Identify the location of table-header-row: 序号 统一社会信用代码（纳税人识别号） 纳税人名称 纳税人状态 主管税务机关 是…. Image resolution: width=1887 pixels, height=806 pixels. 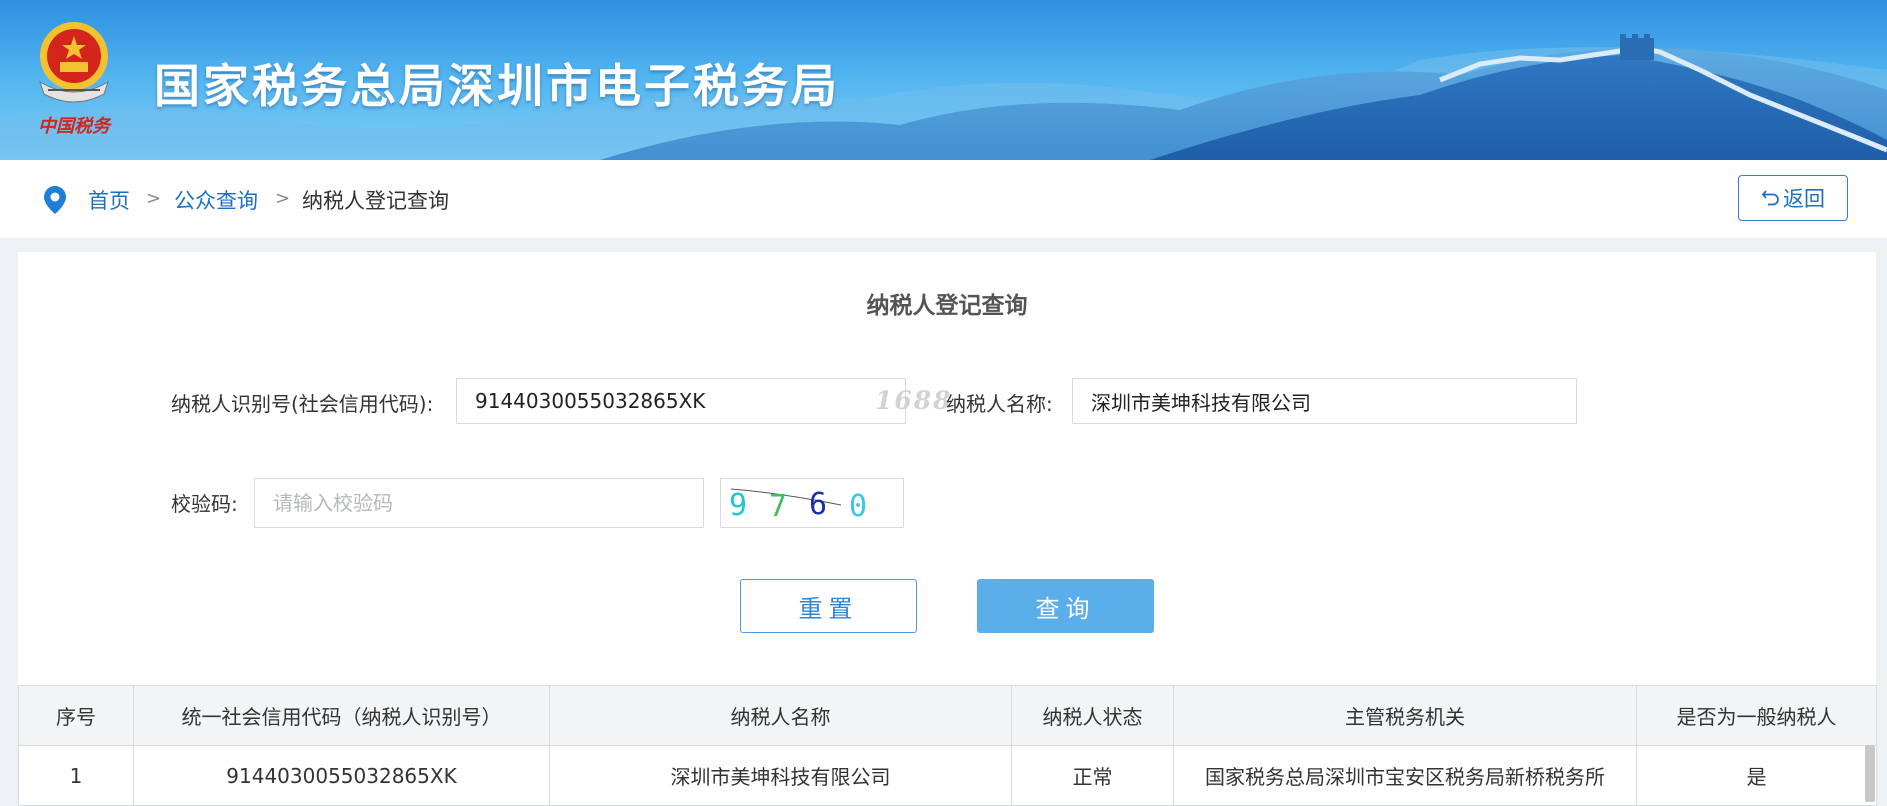
(947, 715).